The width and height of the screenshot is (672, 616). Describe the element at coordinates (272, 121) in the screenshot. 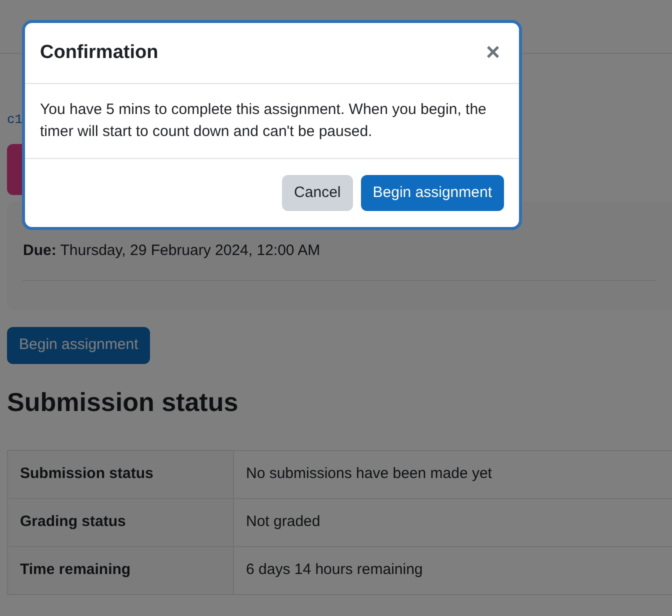

I see `dialog-message: You have 5 mins to complete this assignment. When you begin, the timer will start to count down and can't be paused.` at that location.